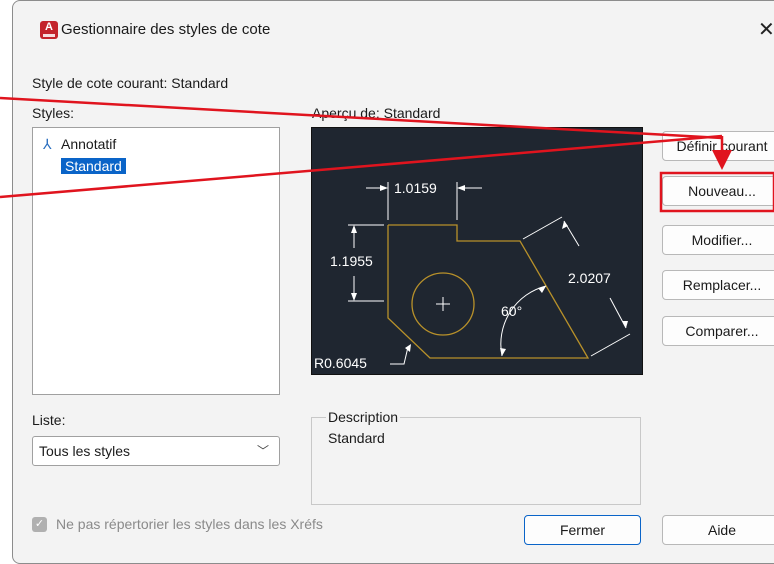 Image resolution: width=774 pixels, height=564 pixels. I want to click on list-filter-value: Tous les styles, so click(85, 451).